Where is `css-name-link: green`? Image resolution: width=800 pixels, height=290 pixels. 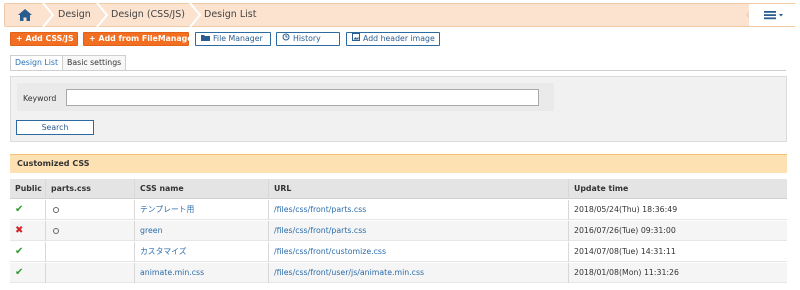 css-name-link: green is located at coordinates (201, 231).